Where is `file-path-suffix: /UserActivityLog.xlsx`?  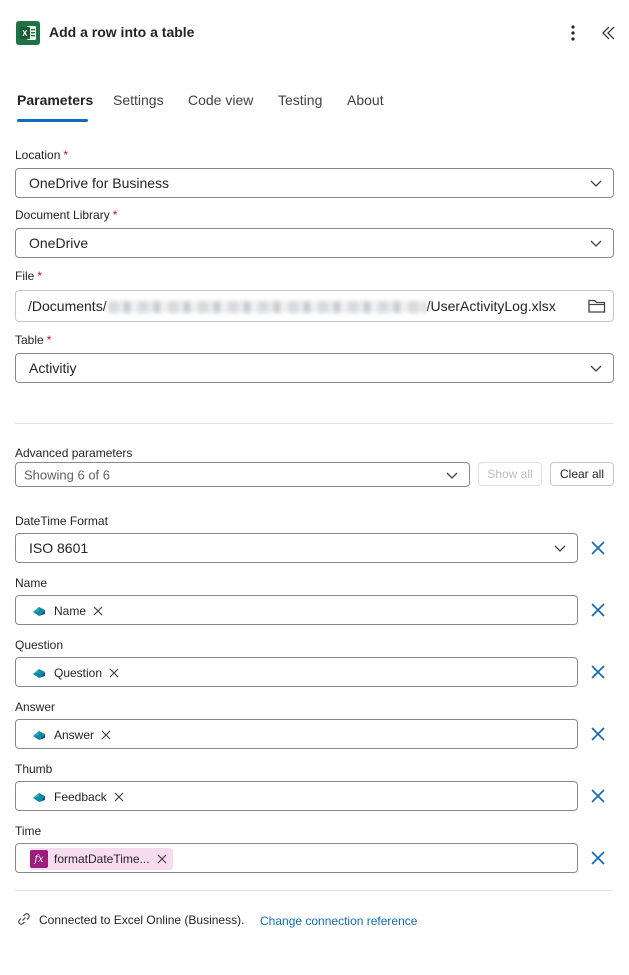
file-path-suffix: /UserActivityLog.xlsx is located at coordinates (491, 306).